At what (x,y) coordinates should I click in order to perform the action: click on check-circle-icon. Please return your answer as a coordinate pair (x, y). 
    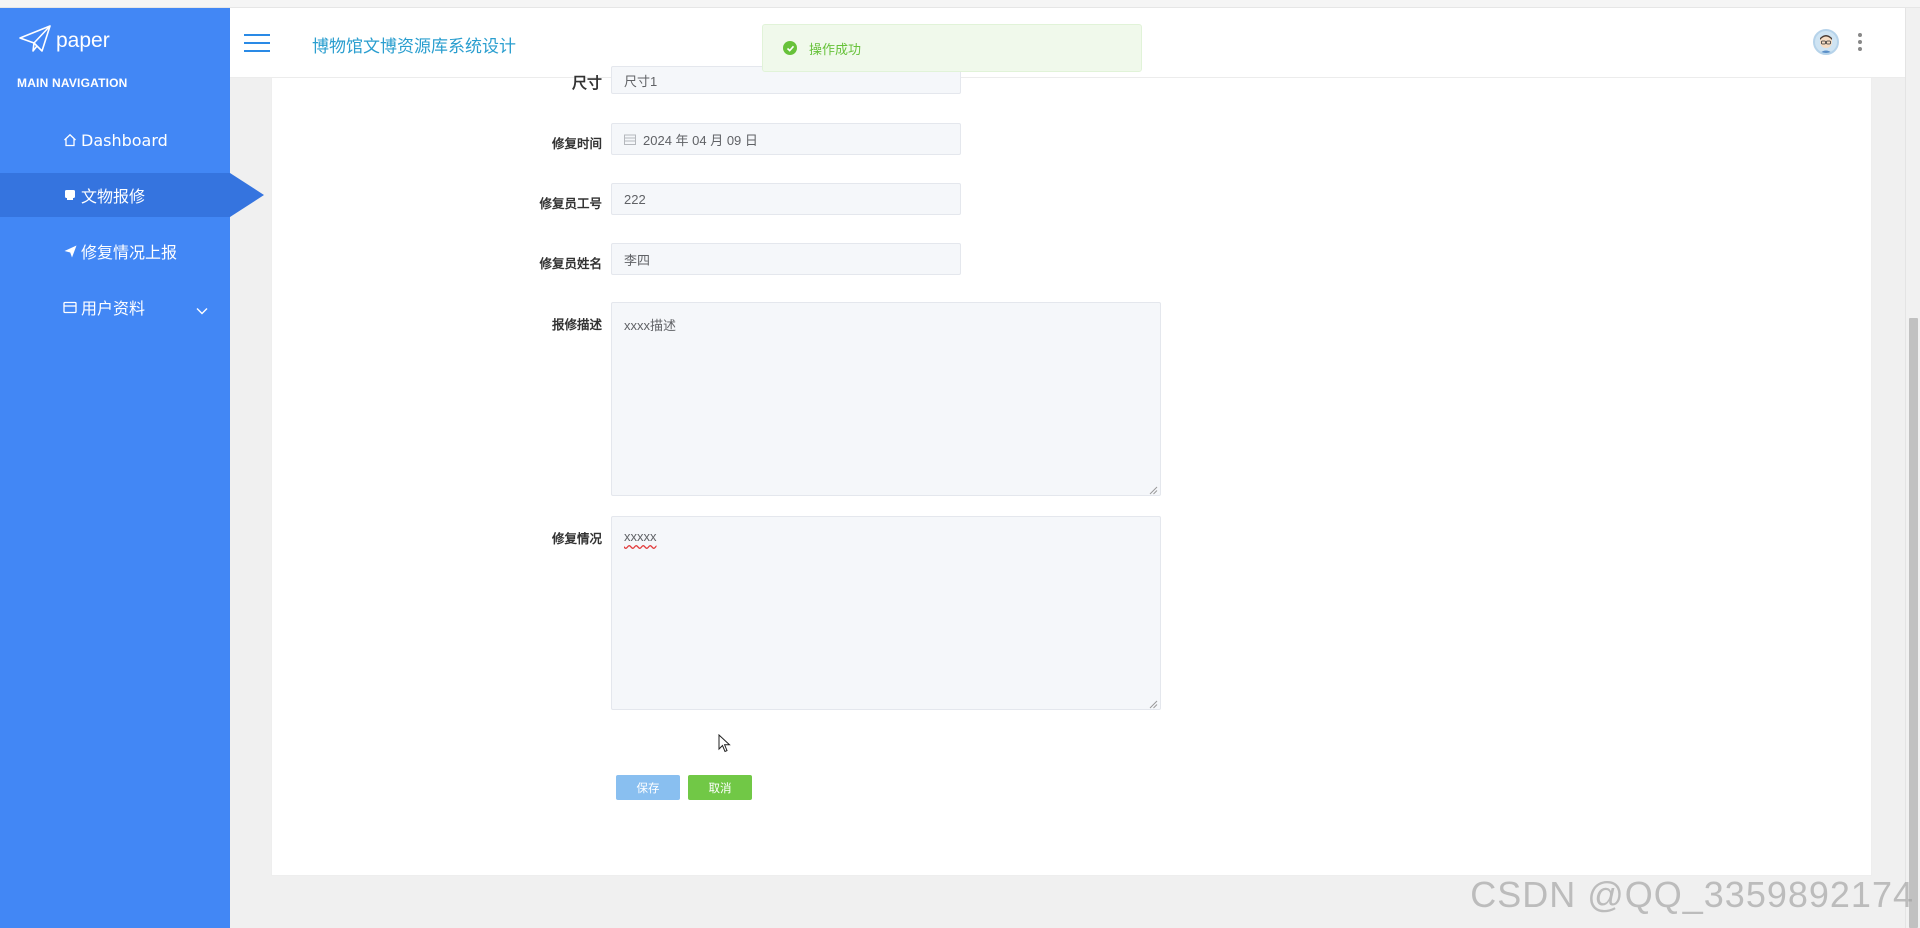
    Looking at the image, I should click on (790, 48).